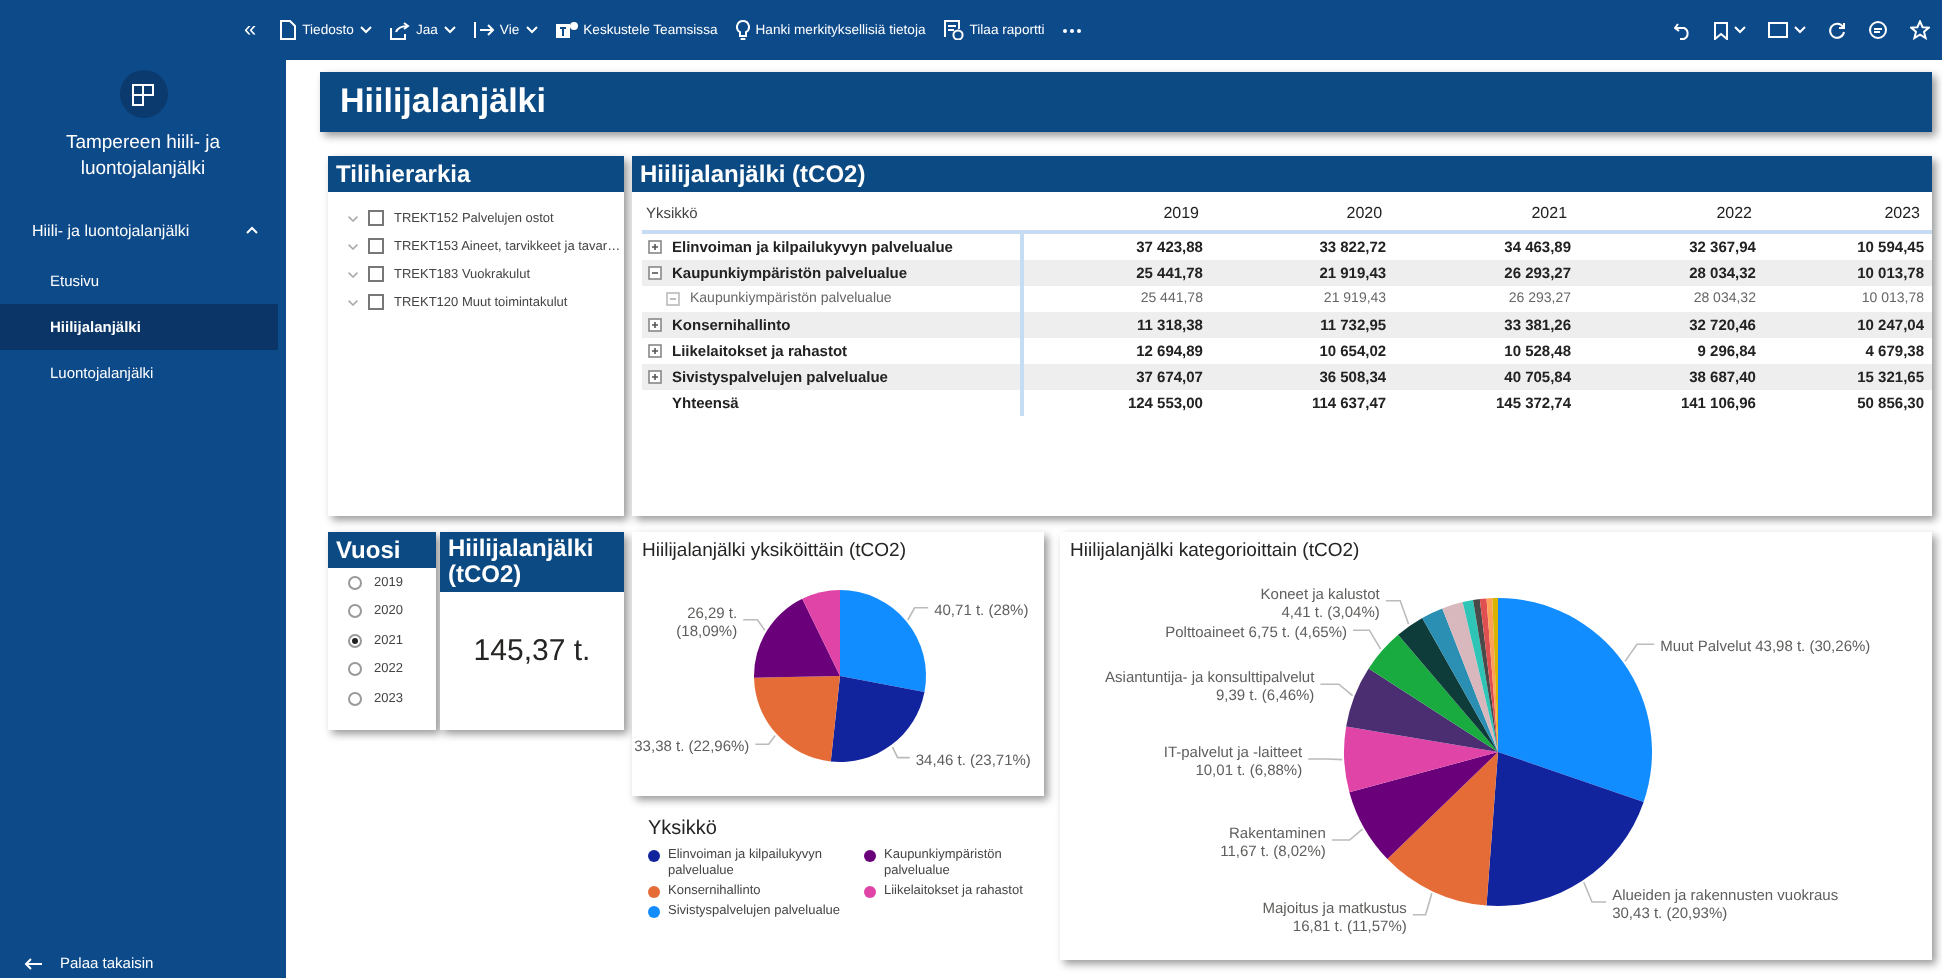 The height and width of the screenshot is (978, 1942). What do you see at coordinates (1116, 215) in the screenshot?
I see `column-header: 2019` at bounding box center [1116, 215].